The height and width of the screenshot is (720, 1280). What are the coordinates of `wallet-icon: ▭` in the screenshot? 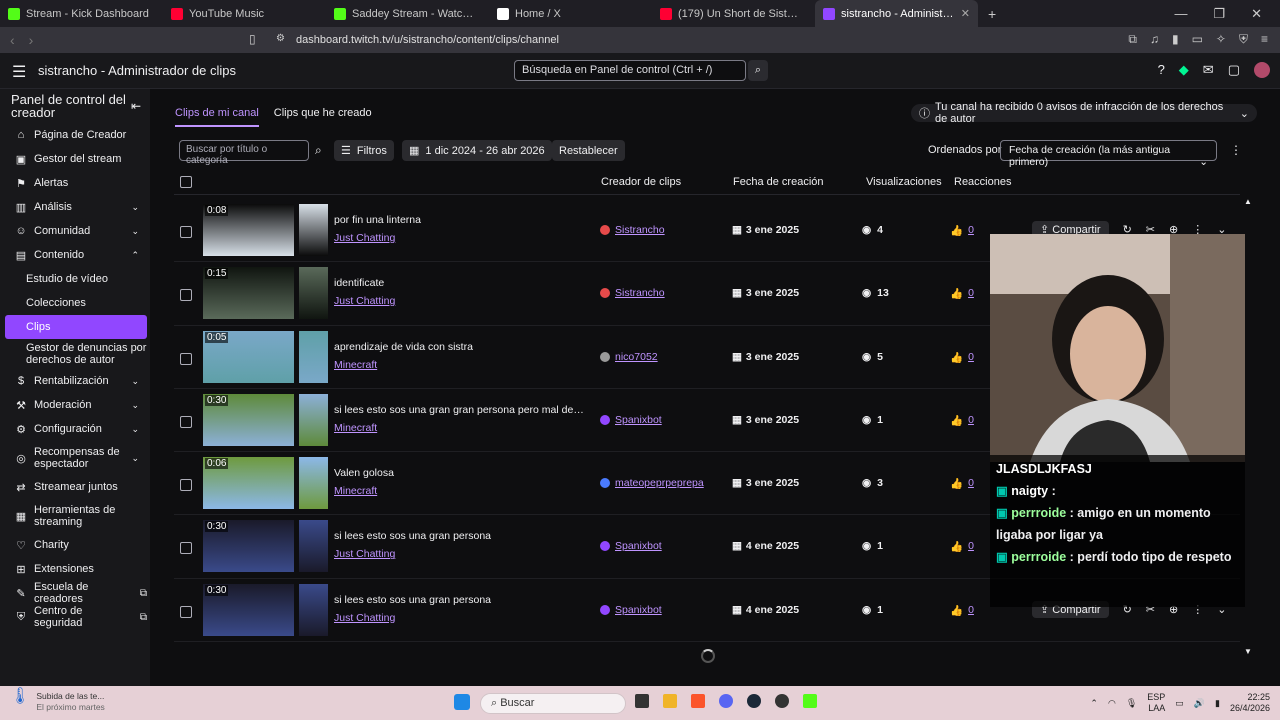 It's located at (1197, 39).